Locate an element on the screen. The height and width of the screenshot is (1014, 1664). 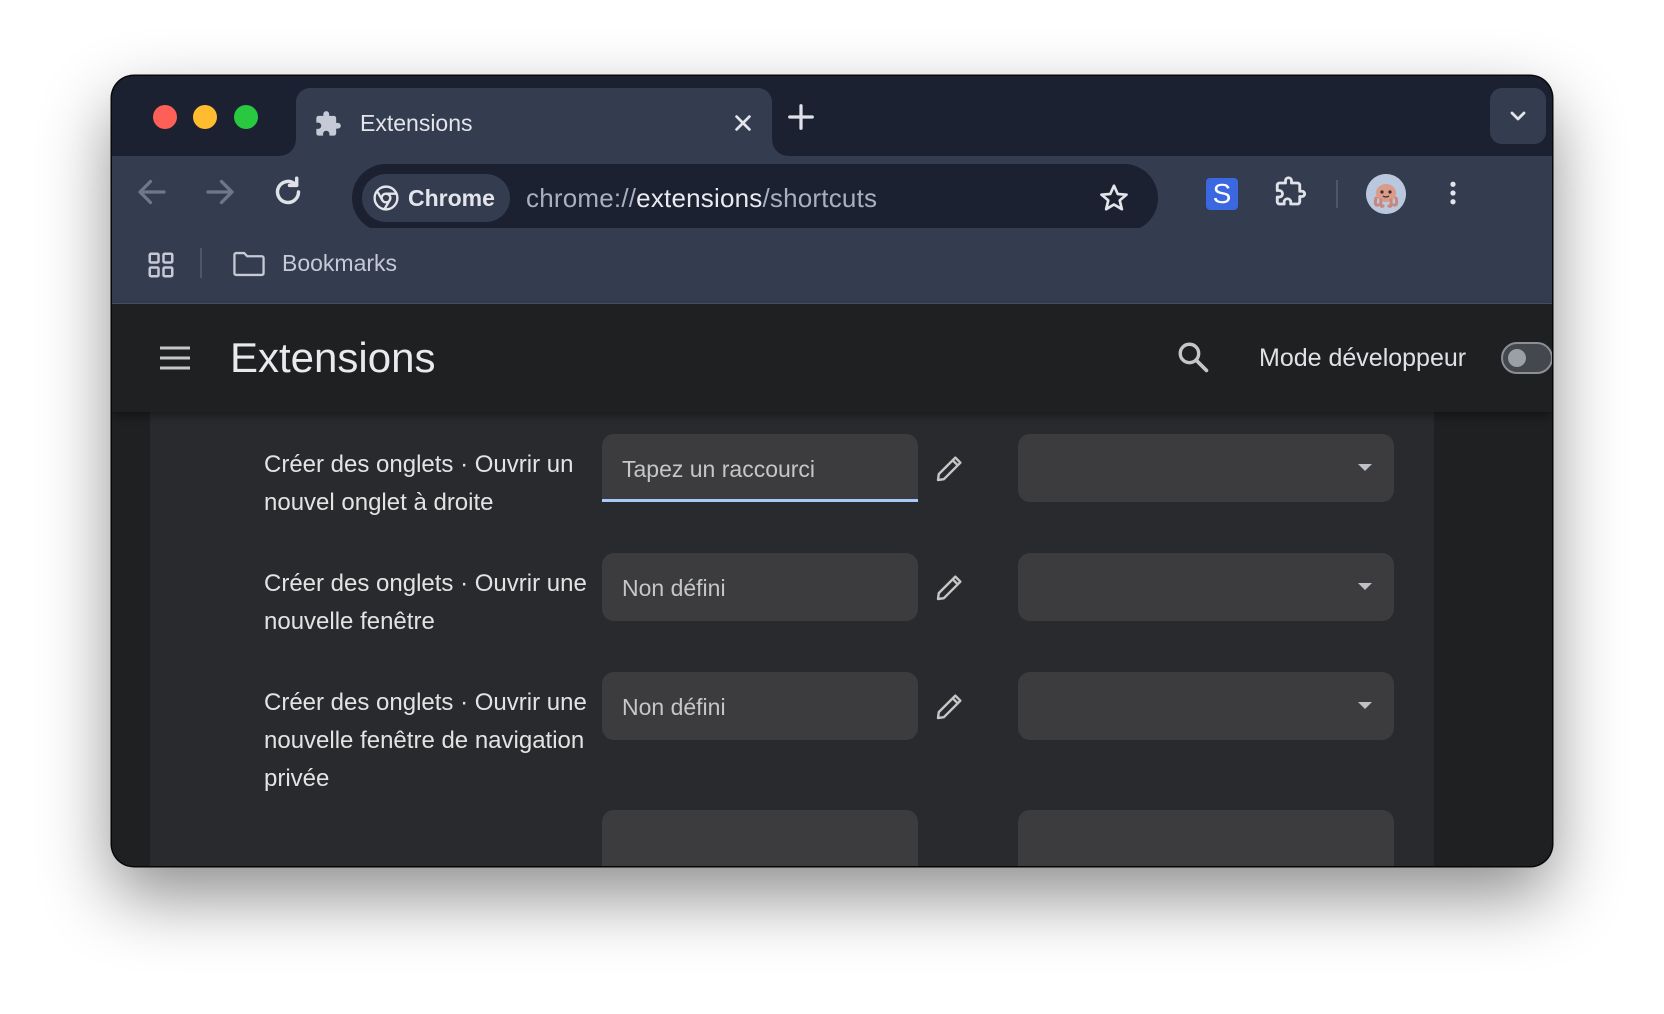
toolbar-divider is located at coordinates (1337, 194).